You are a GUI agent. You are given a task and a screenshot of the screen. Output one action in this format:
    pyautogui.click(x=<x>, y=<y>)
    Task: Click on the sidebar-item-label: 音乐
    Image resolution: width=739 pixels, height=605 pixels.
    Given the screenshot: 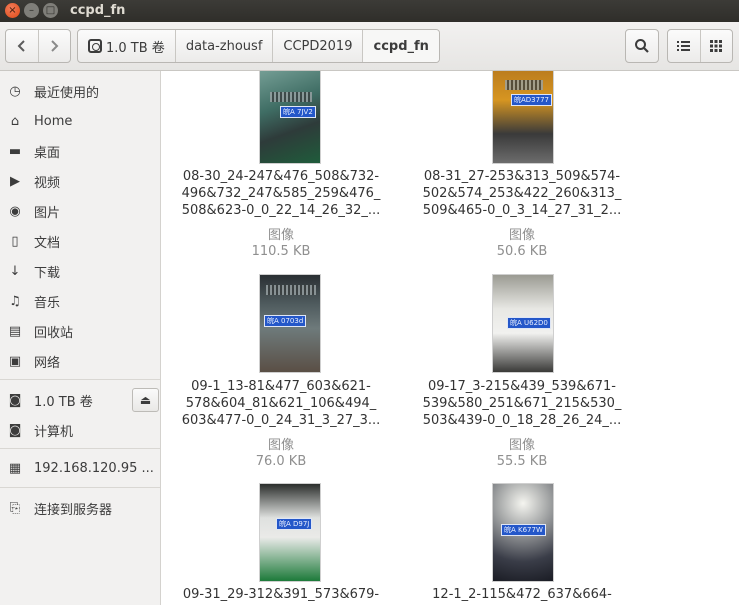 What is the action you would take?
    pyautogui.click(x=47, y=303)
    